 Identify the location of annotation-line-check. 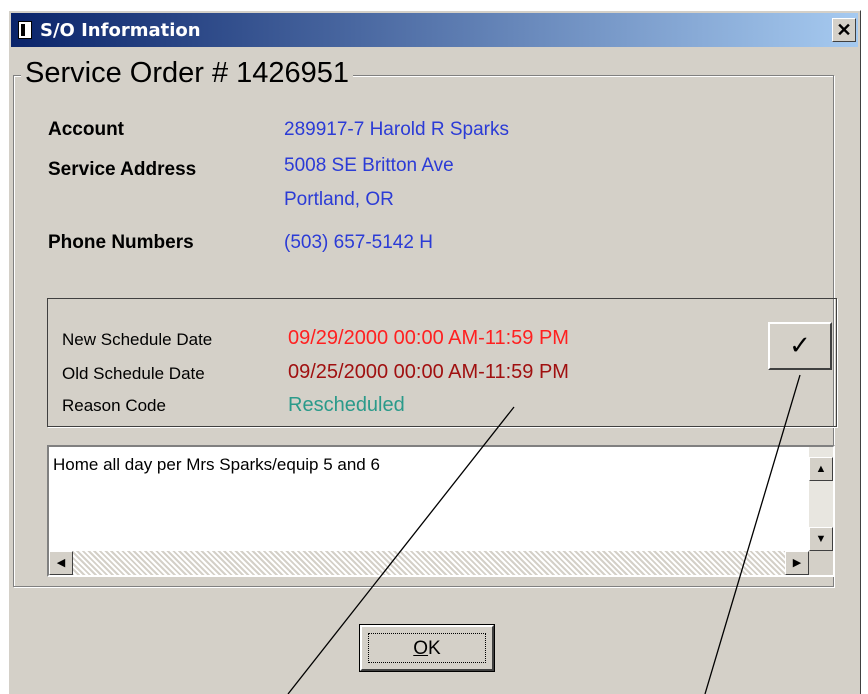
(752, 534).